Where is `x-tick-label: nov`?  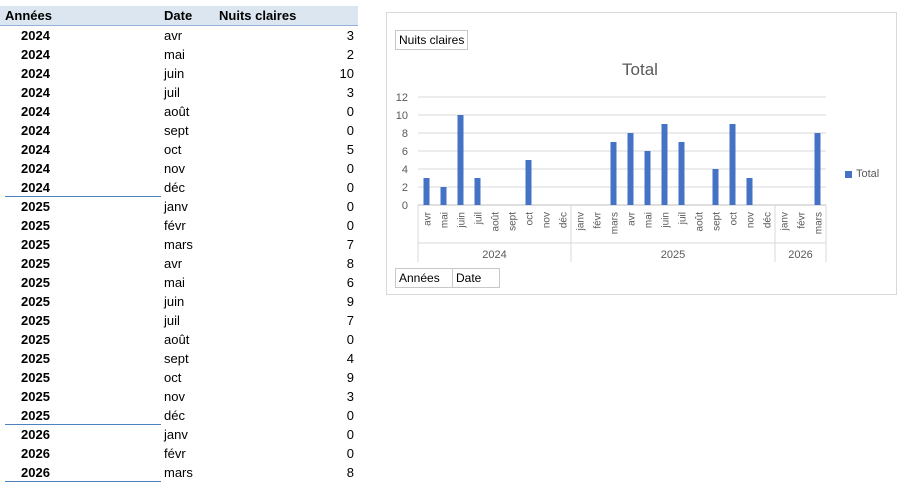 x-tick-label: nov is located at coordinates (547, 220).